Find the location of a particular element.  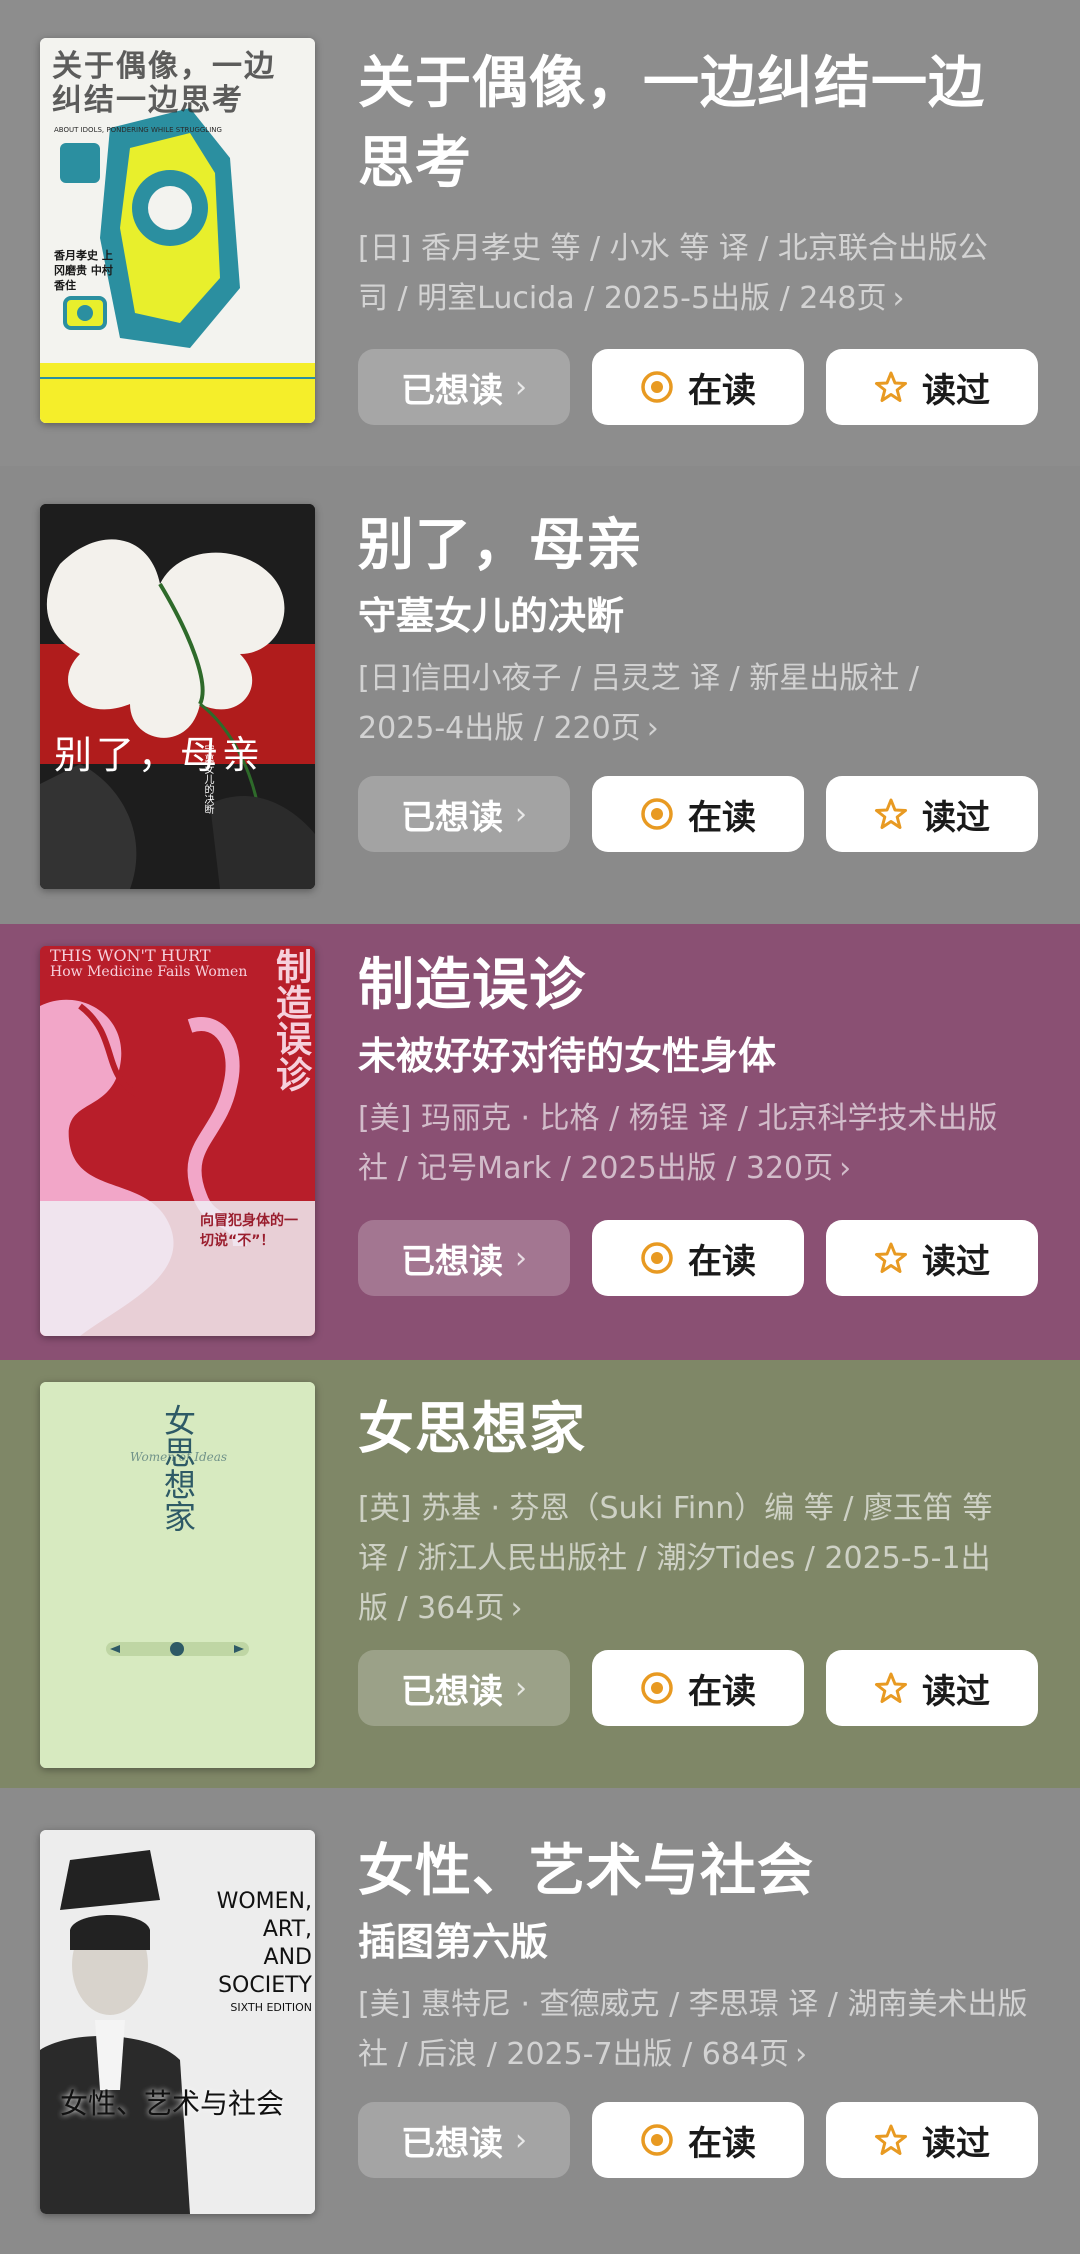

cover-5-en-line3: AND is located at coordinates (287, 1957).